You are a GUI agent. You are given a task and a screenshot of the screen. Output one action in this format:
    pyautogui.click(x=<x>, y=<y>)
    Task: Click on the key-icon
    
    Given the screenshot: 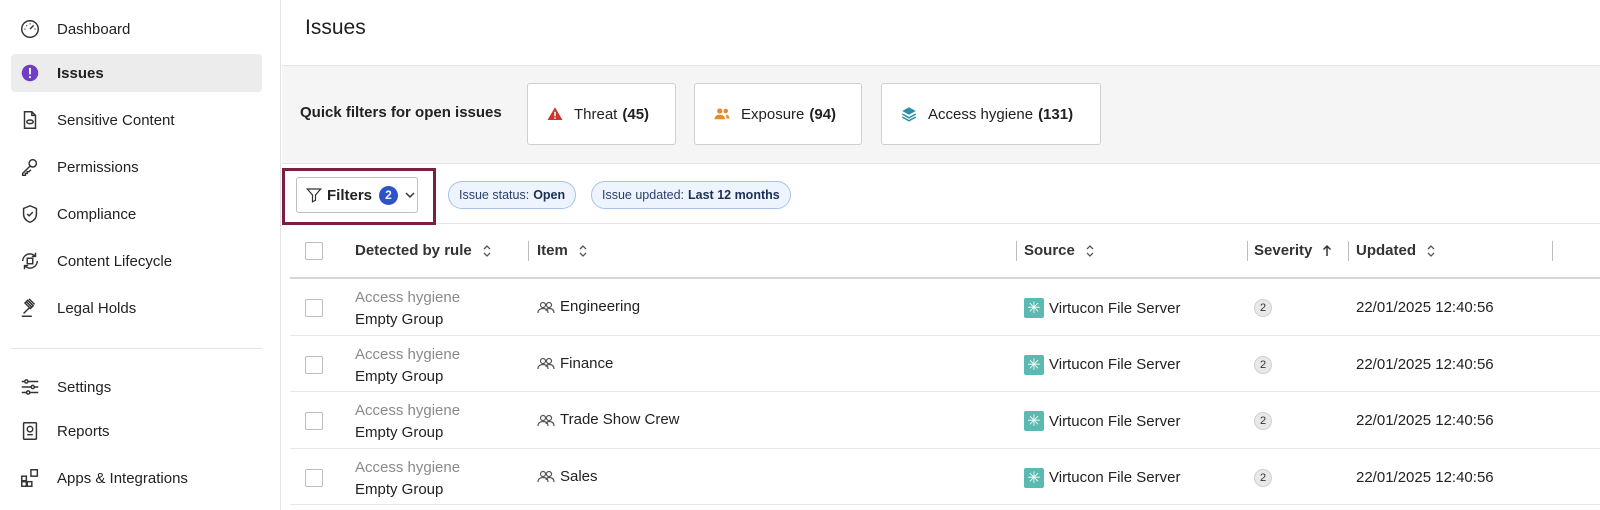 What is the action you would take?
    pyautogui.click(x=30, y=167)
    